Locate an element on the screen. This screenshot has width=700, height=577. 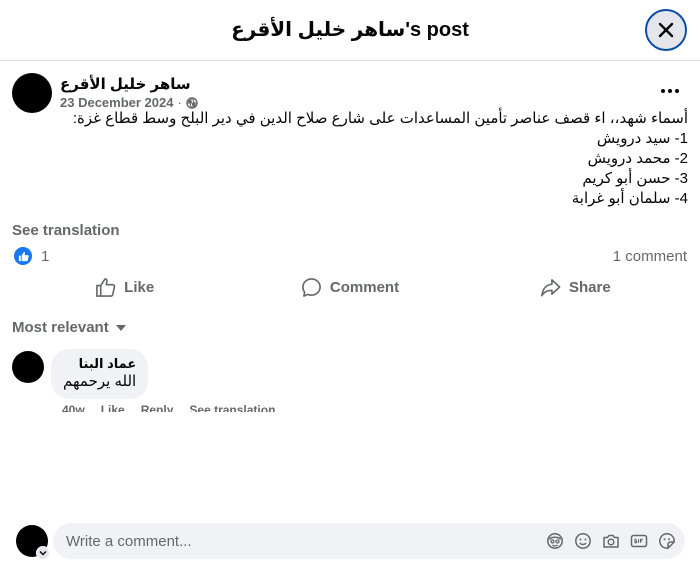
like-button-label: Like is located at coordinates (139, 287).